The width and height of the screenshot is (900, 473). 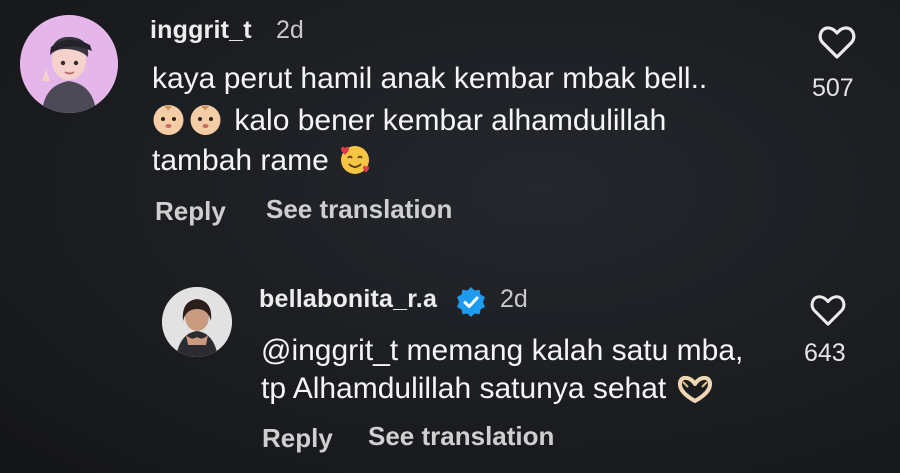 I want to click on like-count: 643, so click(x=825, y=353).